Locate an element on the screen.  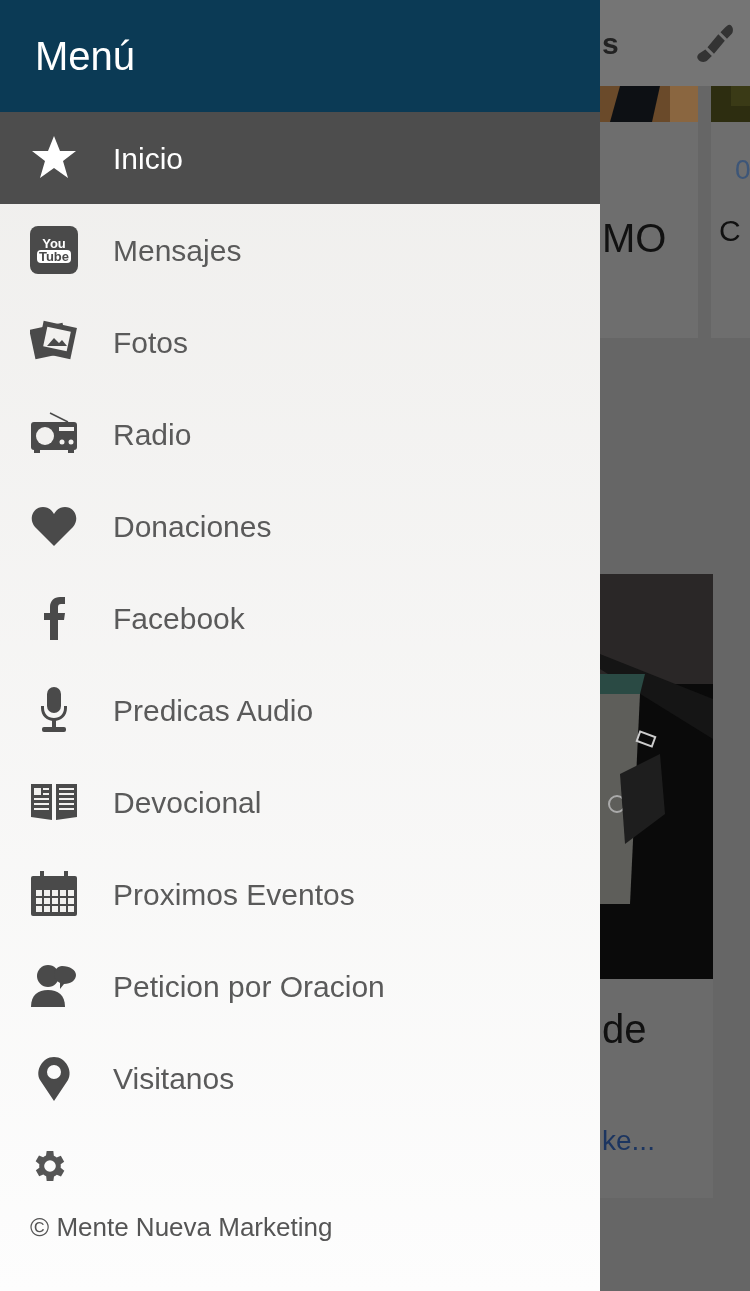
event-card: MO is located at coordinates (649, 212).